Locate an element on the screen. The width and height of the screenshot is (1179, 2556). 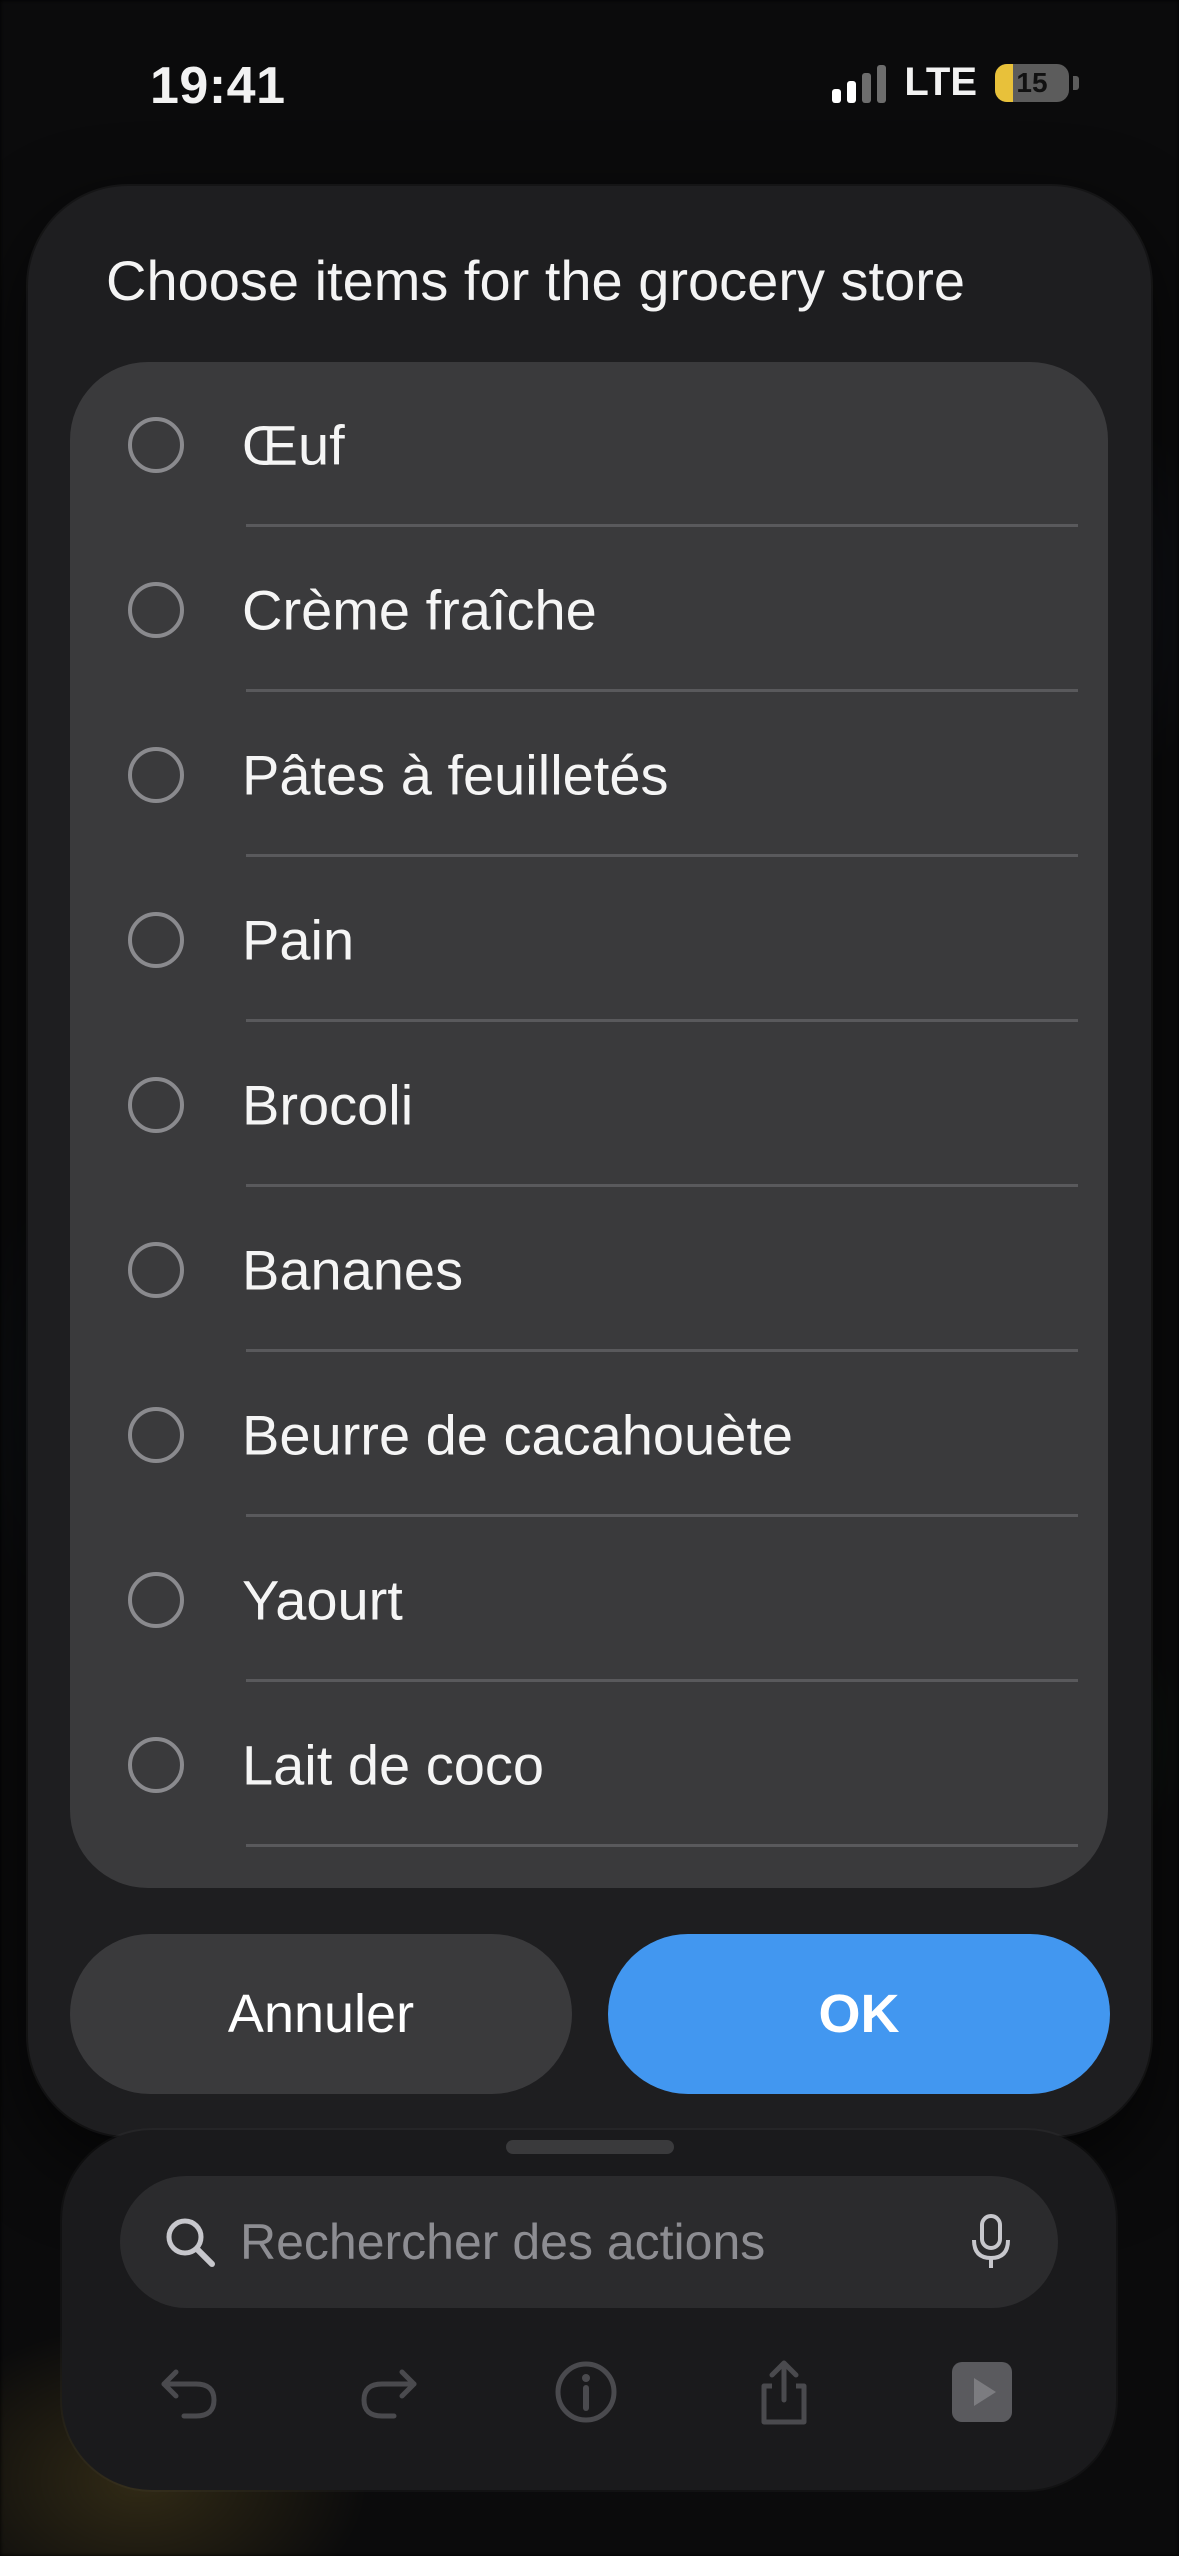
status-time: 19:41 is located at coordinates (218, 86).